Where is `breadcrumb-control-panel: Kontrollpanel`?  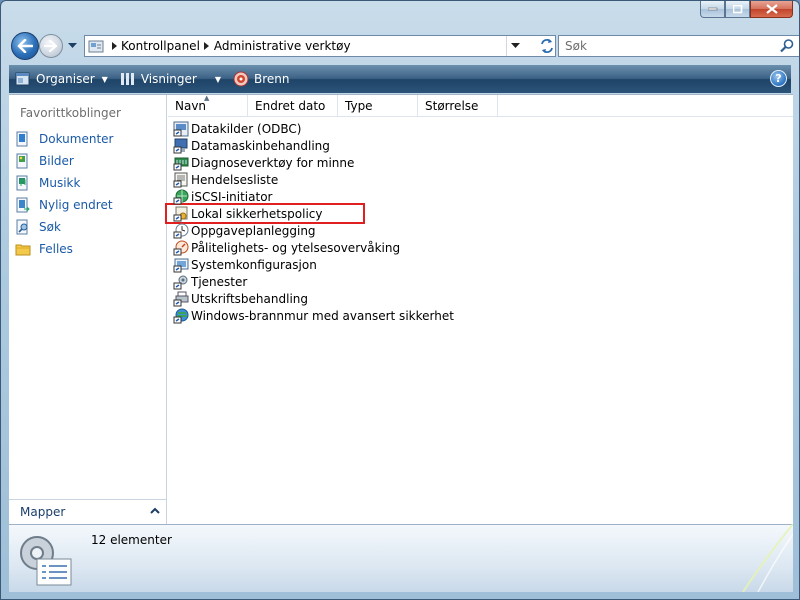
breadcrumb-control-panel: Kontrollpanel is located at coordinates (160, 46).